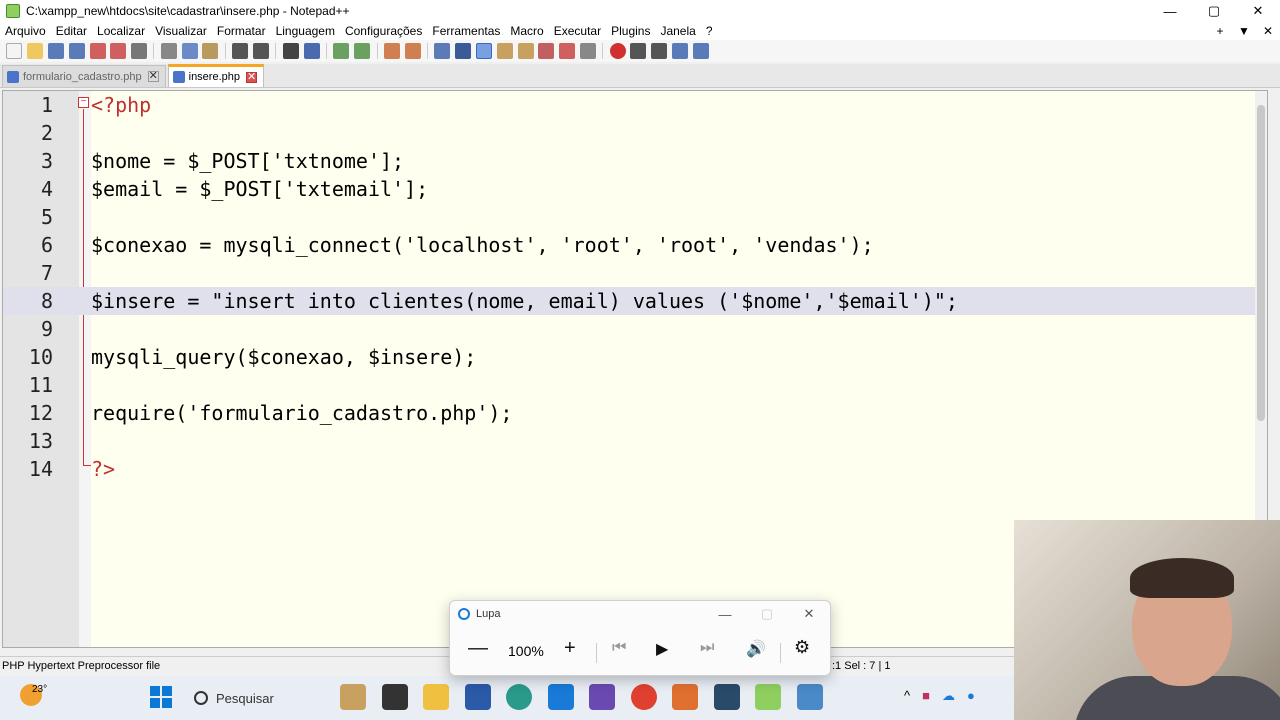  Describe the element at coordinates (40, 385) in the screenshot. I see `line-number: 11` at that location.